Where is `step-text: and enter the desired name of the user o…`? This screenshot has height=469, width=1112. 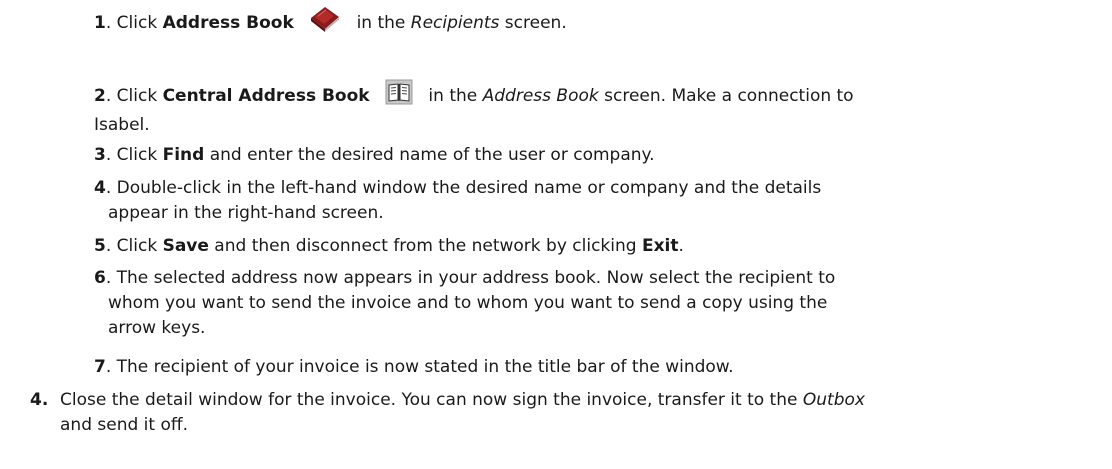
step-text: and enter the desired name of the user o… is located at coordinates (429, 155).